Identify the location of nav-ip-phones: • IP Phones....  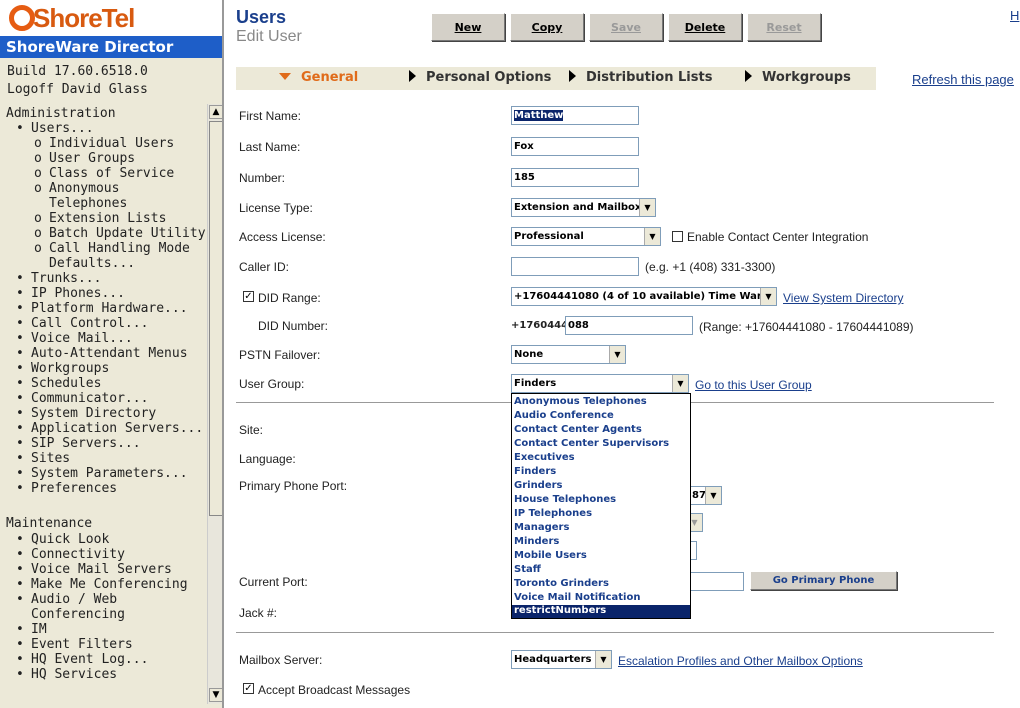
(70, 293).